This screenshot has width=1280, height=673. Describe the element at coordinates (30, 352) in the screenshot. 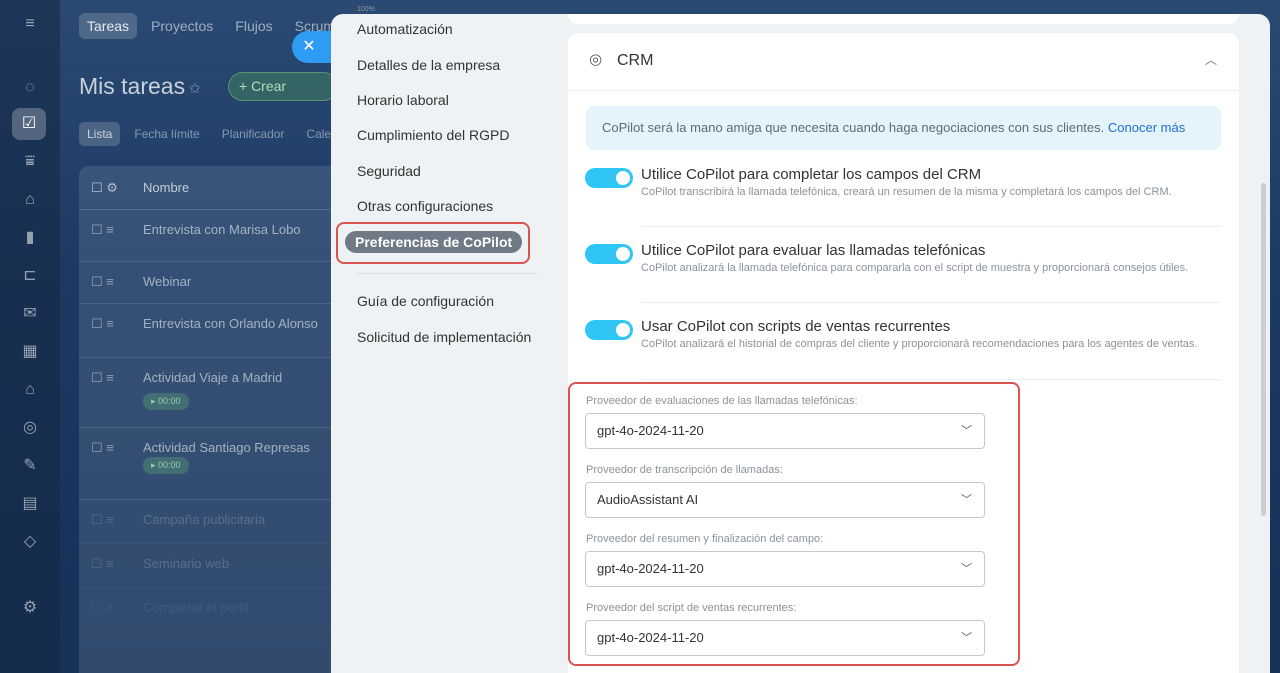

I see `calendar-icon: ▦` at that location.